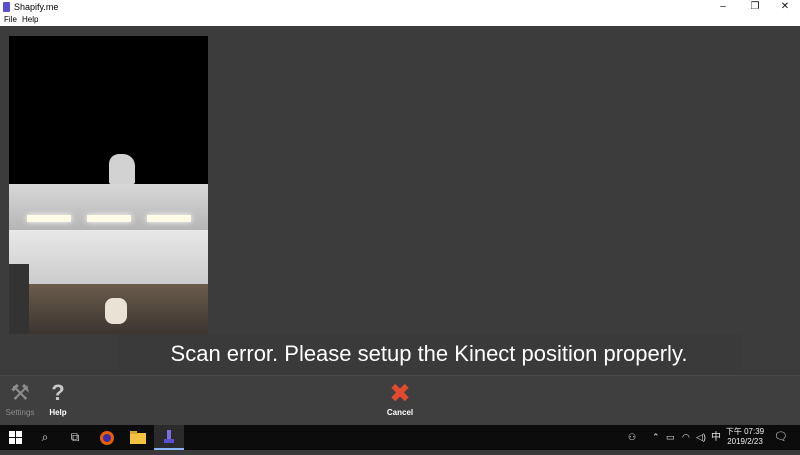 This screenshot has height=455, width=800. What do you see at coordinates (400, 20) in the screenshot?
I see `menu-bar: File Help` at bounding box center [400, 20].